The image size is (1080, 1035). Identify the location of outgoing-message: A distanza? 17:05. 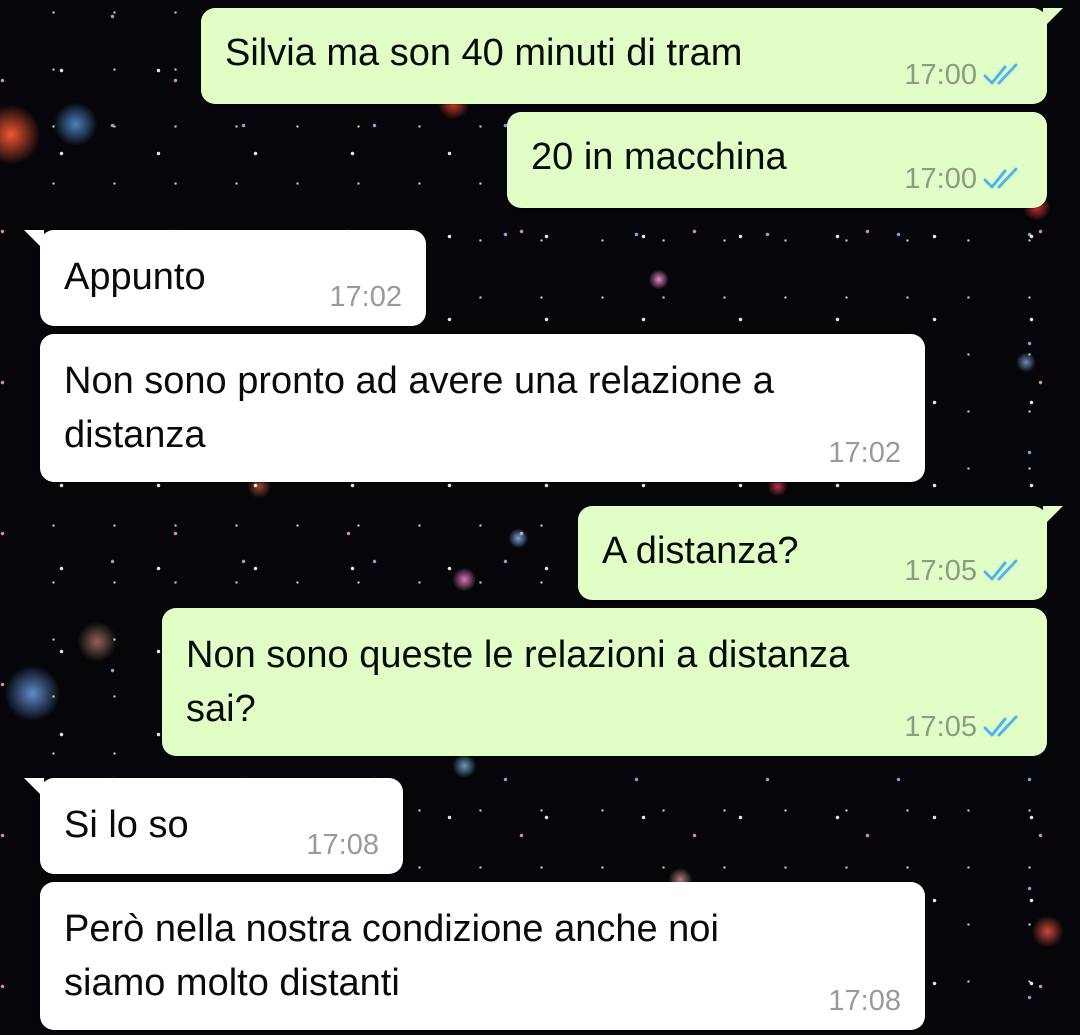
(820, 553).